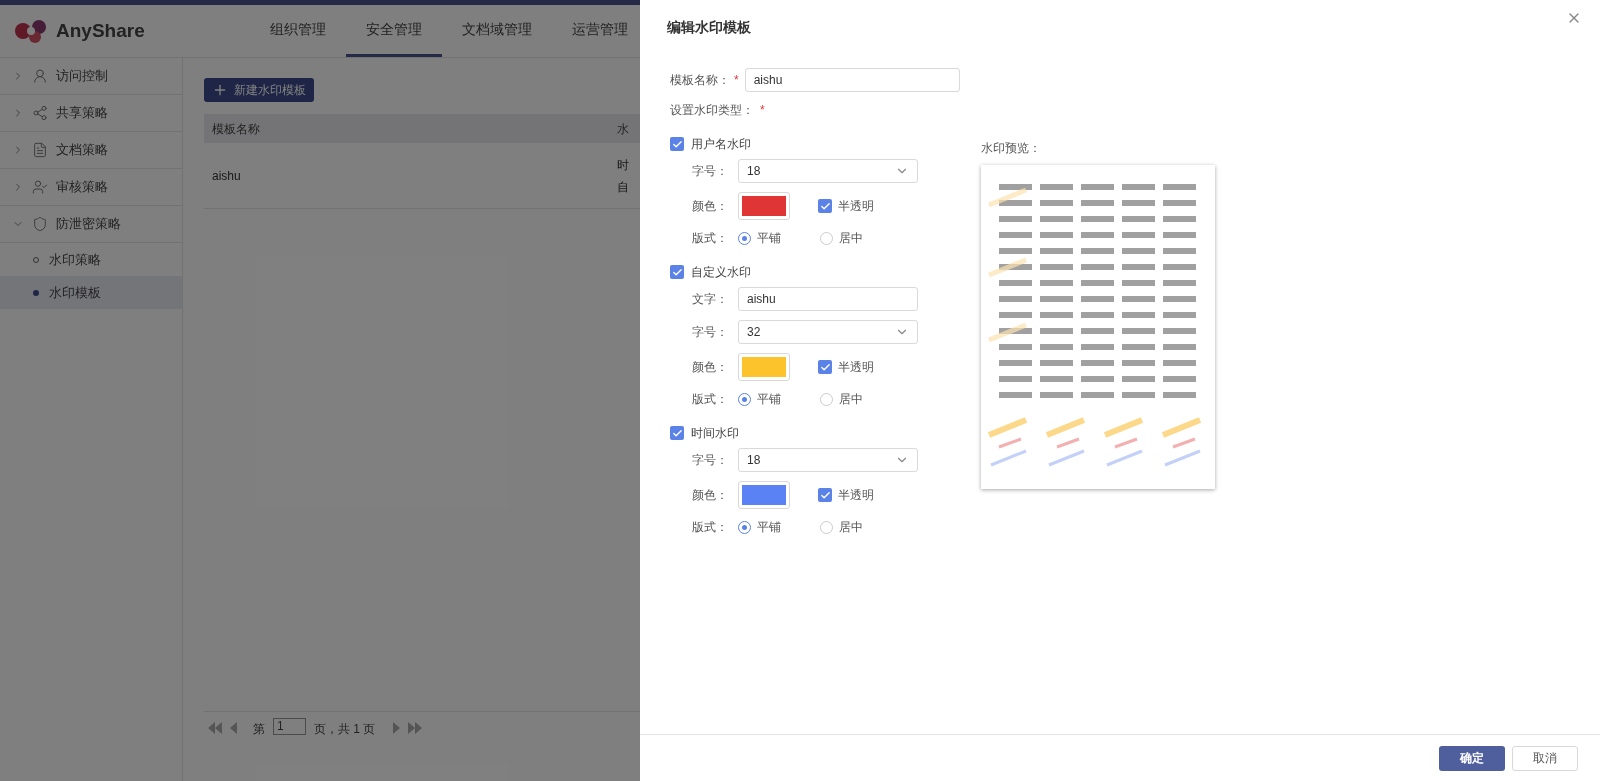 The height and width of the screenshot is (781, 1600). I want to click on last-page-icon, so click(415, 728).